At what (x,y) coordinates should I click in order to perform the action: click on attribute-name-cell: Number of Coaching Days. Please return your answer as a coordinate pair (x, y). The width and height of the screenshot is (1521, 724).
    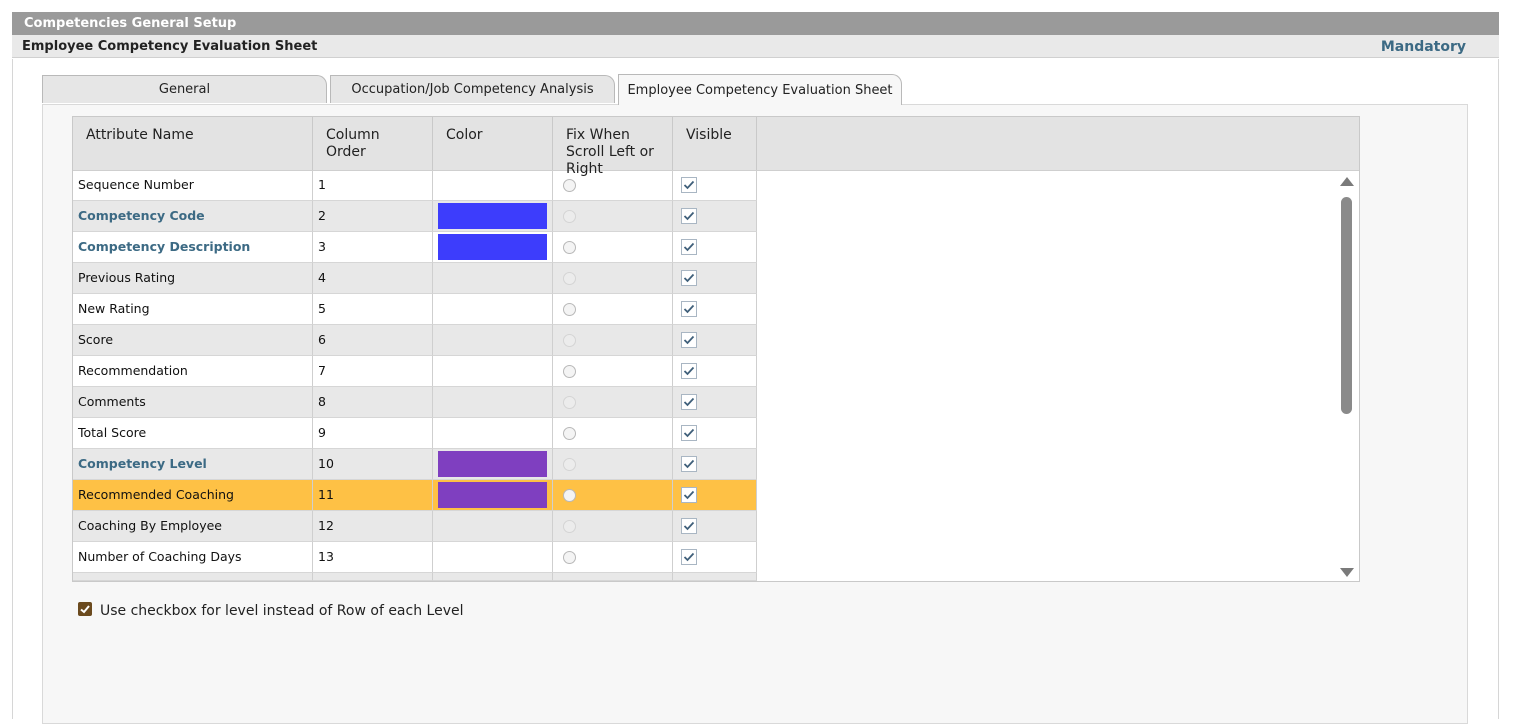
    Looking at the image, I should click on (193, 557).